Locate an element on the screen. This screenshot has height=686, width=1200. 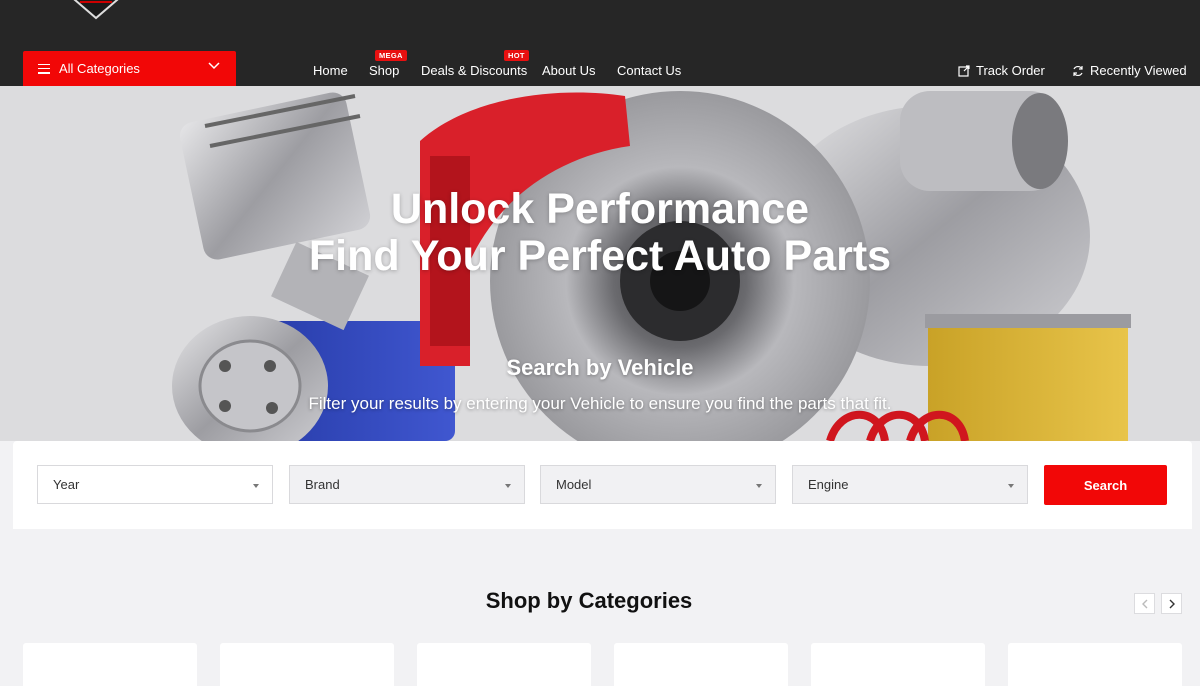
chevron-down-icon is located at coordinates (214, 66).